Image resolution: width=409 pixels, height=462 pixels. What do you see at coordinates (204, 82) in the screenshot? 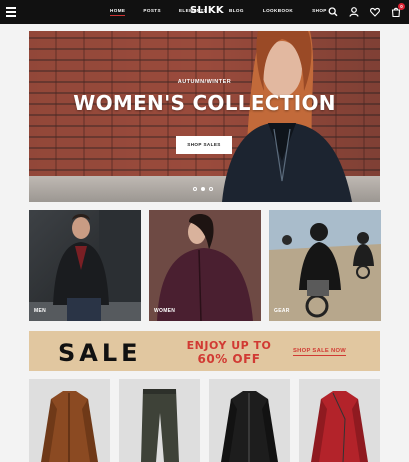
I see `hero-supertitle: AUTUMN/WINTER` at bounding box center [204, 82].